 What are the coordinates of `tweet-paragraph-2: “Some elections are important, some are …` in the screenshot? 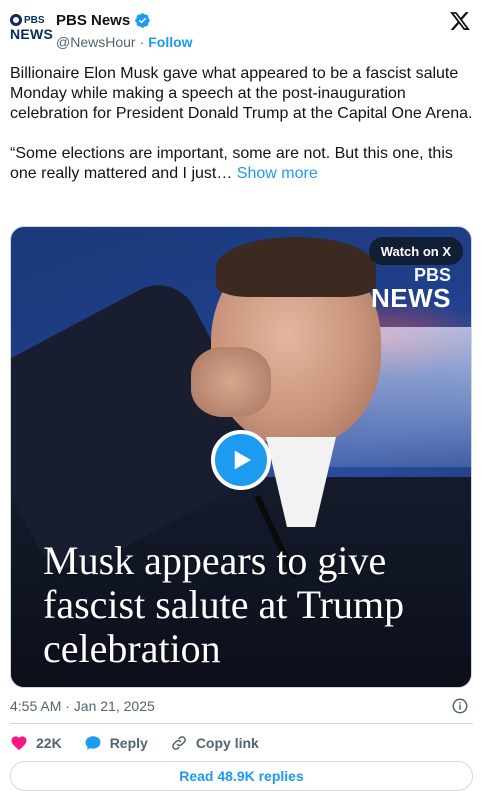 It's located at (242, 164).